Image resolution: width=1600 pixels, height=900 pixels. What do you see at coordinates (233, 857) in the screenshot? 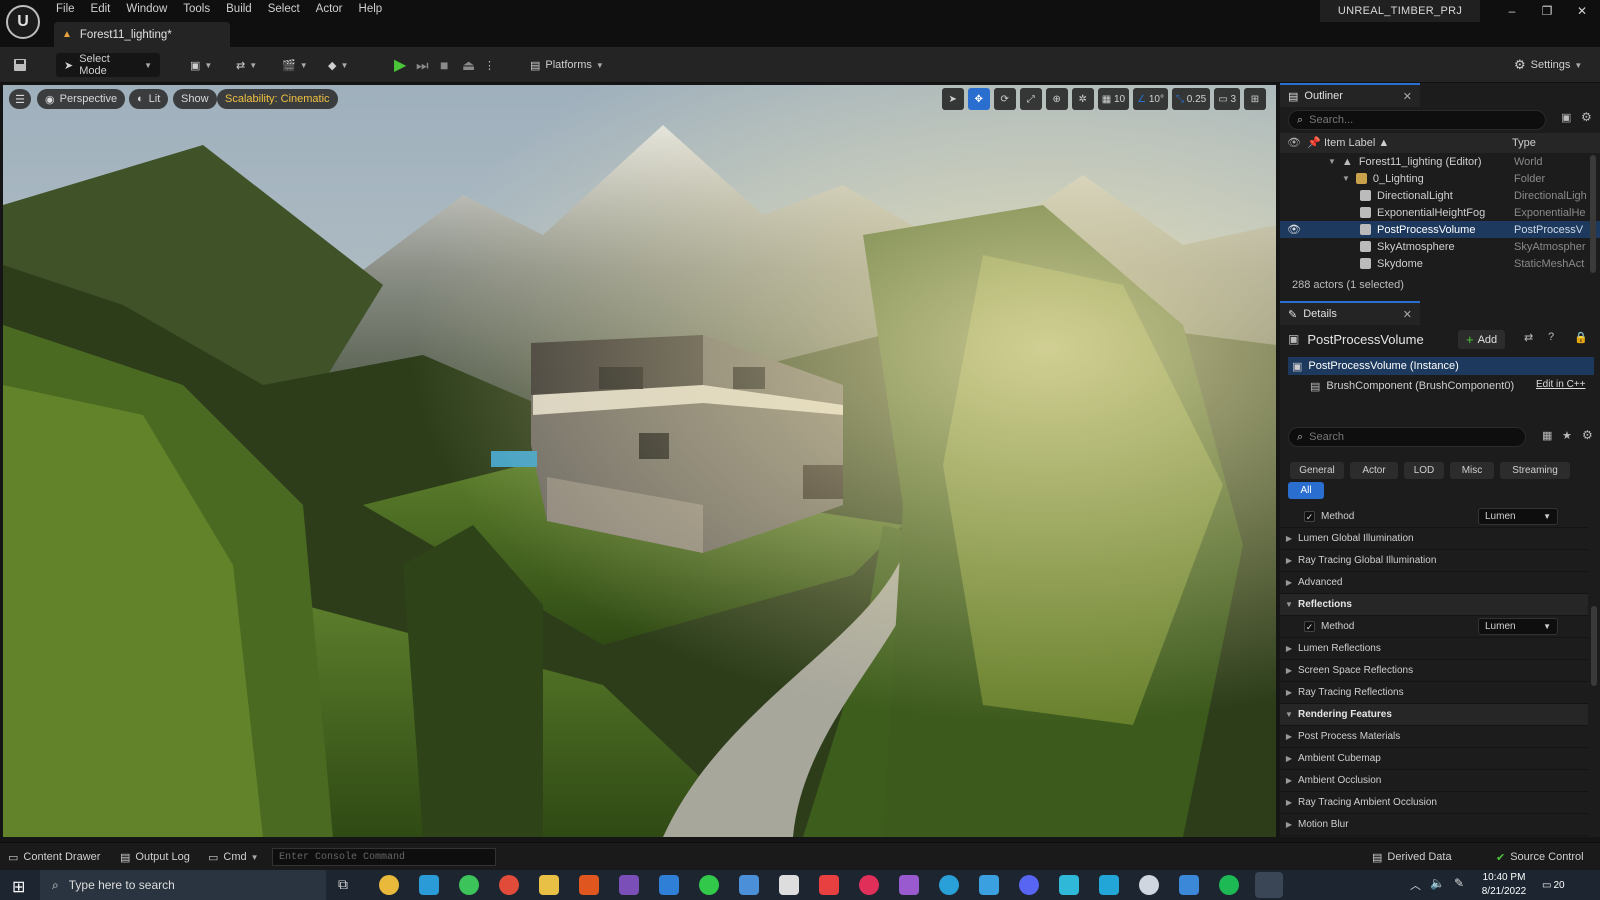
I see `cmd-dropdown: ▭ Cmd ▼` at bounding box center [233, 857].